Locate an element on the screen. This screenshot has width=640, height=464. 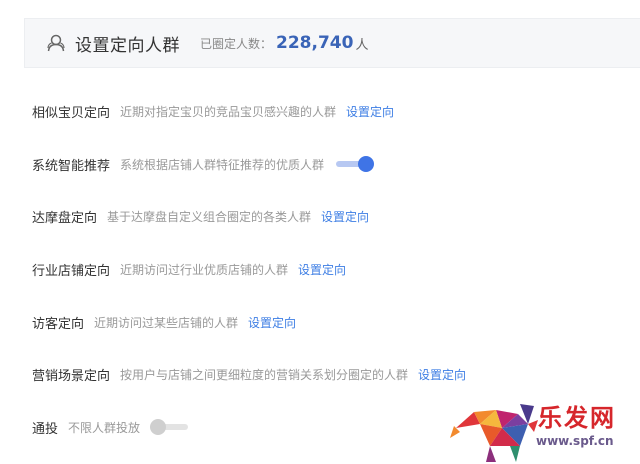
watermark-logo: 乐发网 www.spf.cn is located at coordinates (545, 431).